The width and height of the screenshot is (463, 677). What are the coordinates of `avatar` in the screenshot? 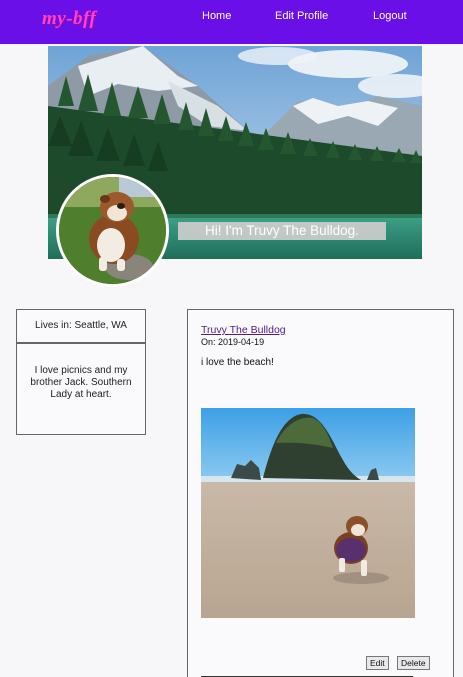 It's located at (112, 230).